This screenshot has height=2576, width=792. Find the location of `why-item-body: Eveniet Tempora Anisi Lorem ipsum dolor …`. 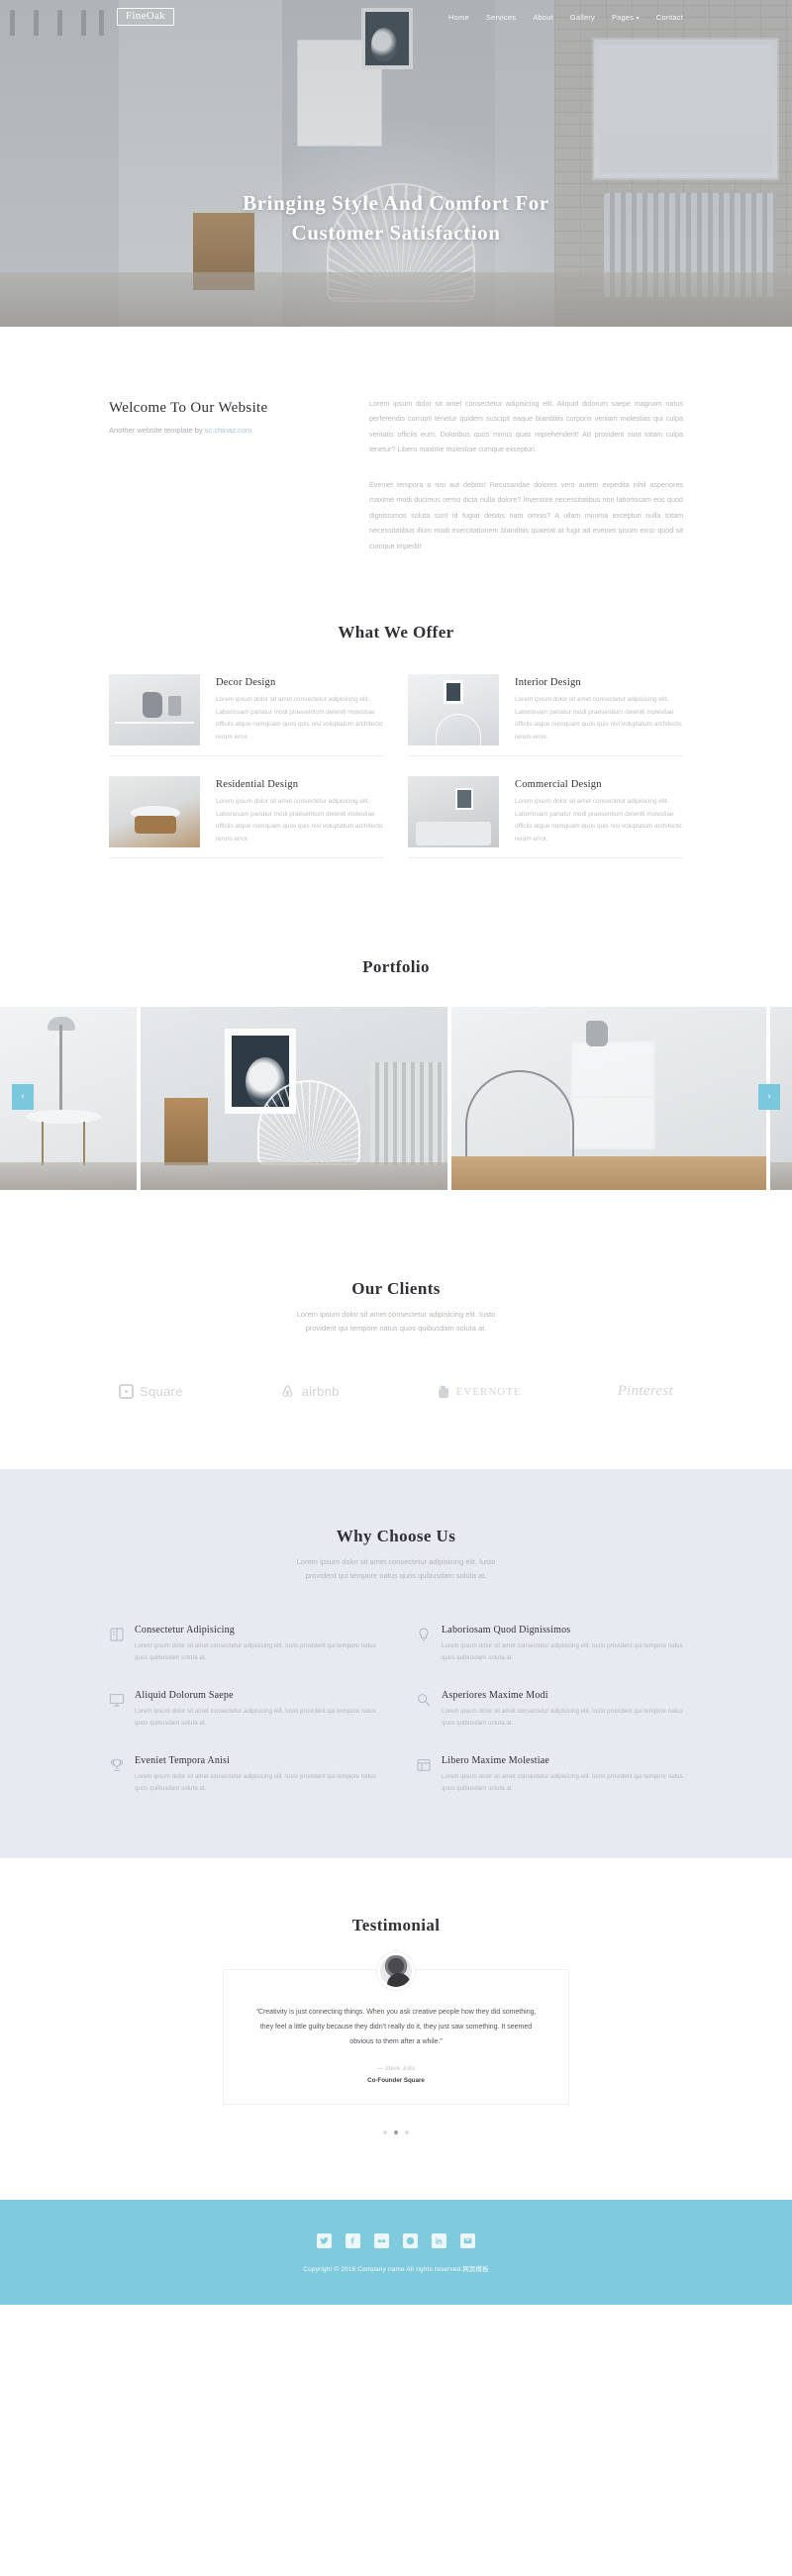

why-item-body: Eveniet Tempora Anisi Lorem ipsum dolor … is located at coordinates (255, 1775).